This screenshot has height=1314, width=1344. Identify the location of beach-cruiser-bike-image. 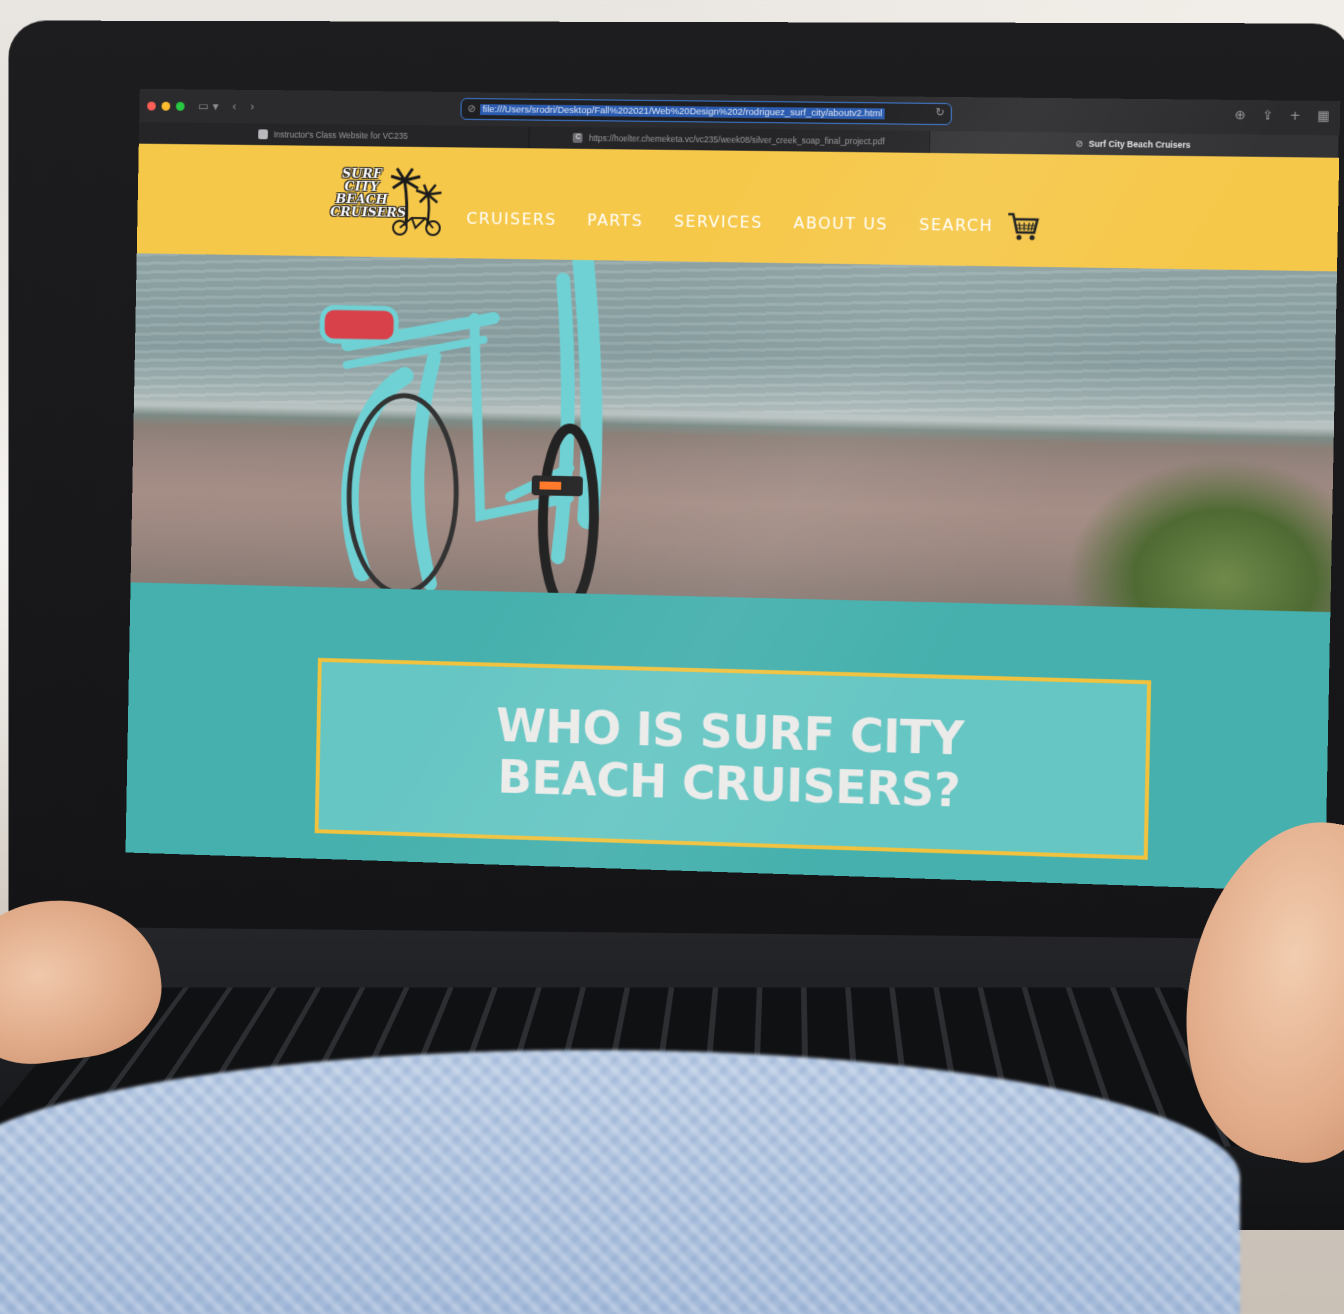
(483, 426).